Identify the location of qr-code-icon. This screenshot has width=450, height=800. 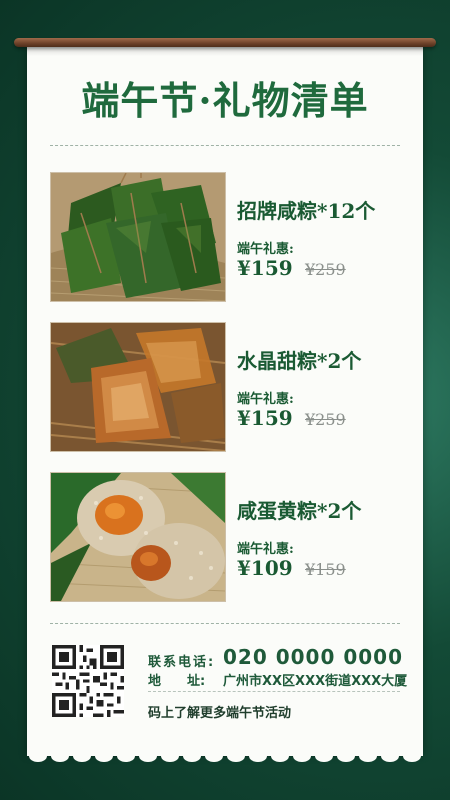
(88, 681).